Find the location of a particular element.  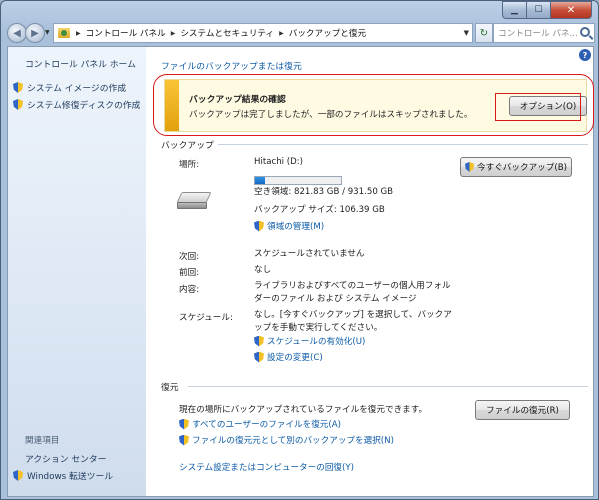

schedule-value-line1: なし。[今すぐバックアップ] を選択して、バックア is located at coordinates (353, 315).